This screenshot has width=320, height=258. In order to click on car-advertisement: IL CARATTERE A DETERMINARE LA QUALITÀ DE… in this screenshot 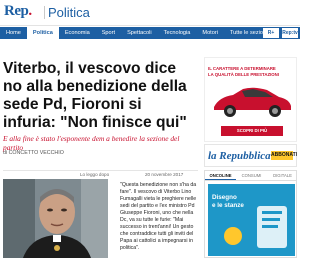, I will do `click(250, 99)`.